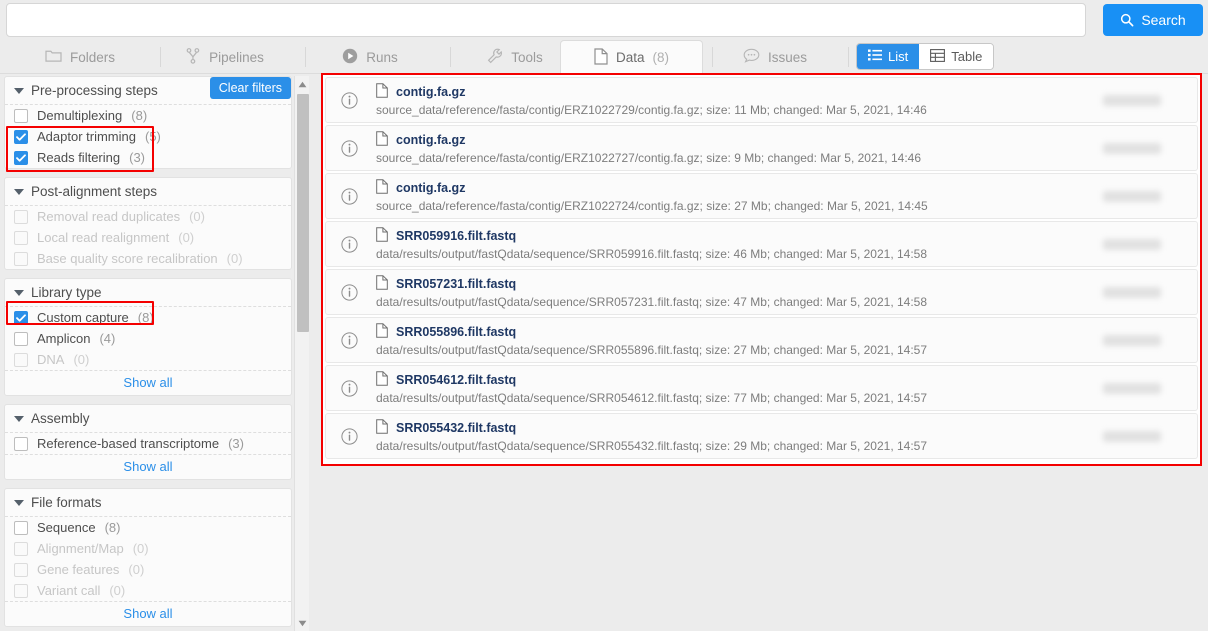 Image resolution: width=1208 pixels, height=631 pixels. I want to click on scroll-up-arrow, so click(302, 84).